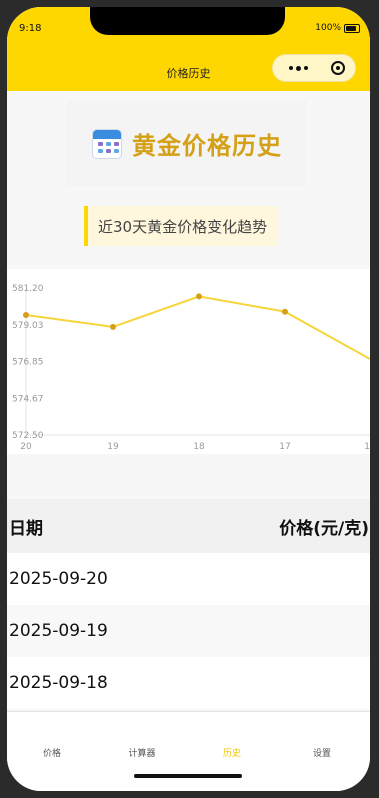 The image size is (379, 798). Describe the element at coordinates (58, 683) in the screenshot. I see `row-date: 2025-09-18` at that location.